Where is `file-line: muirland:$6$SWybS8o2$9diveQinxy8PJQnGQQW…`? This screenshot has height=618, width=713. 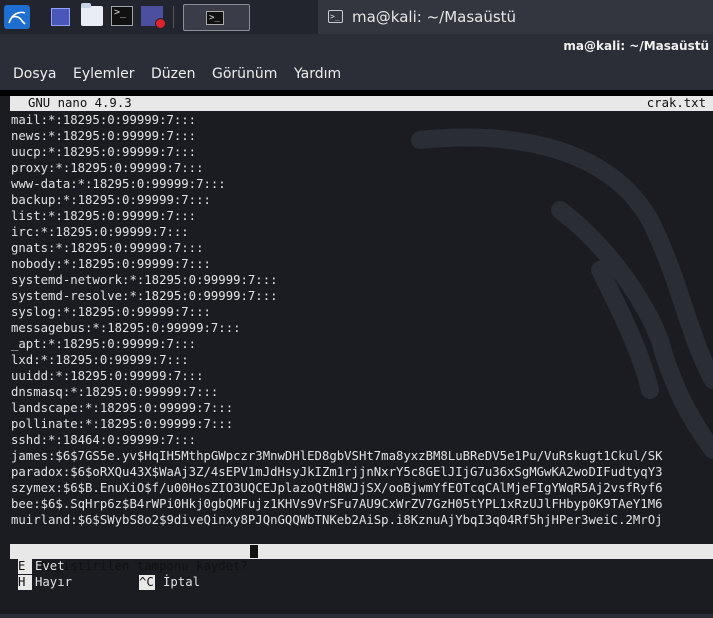 file-line: muirland:$6$SWybS8o2$9diveQinxy8PJQnGQQW… is located at coordinates (337, 520).